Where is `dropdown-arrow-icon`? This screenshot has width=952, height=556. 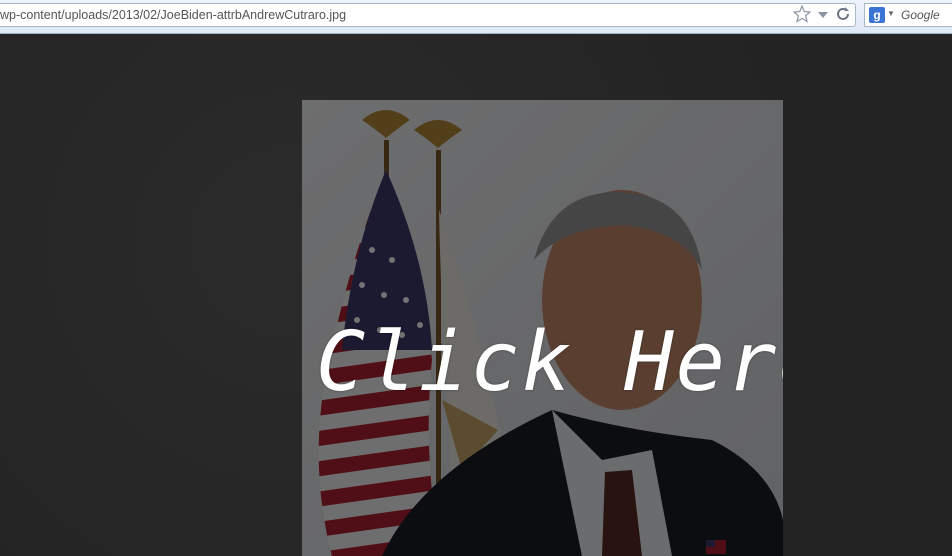 dropdown-arrow-icon is located at coordinates (823, 16).